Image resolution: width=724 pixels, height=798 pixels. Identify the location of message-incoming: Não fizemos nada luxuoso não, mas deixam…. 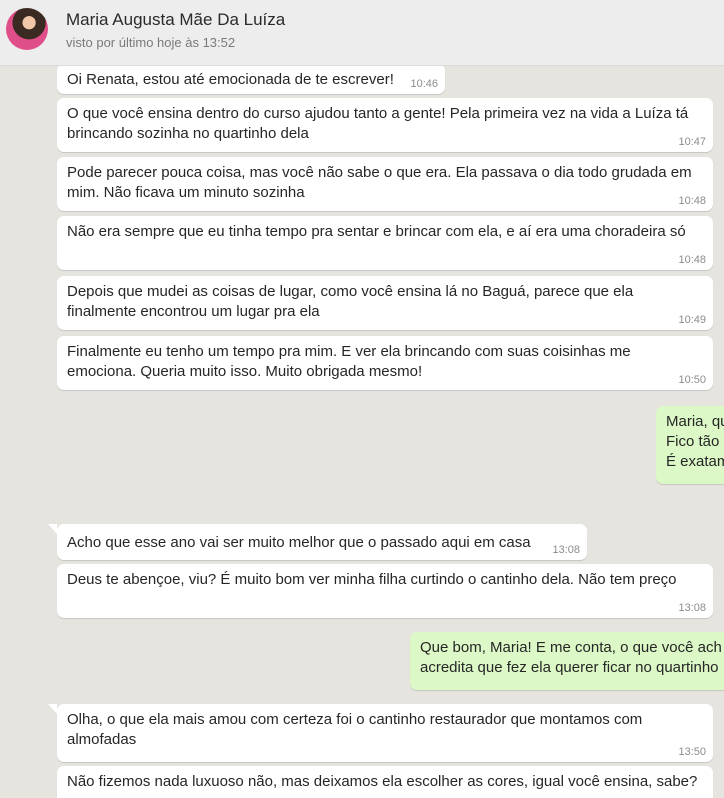
(385, 782).